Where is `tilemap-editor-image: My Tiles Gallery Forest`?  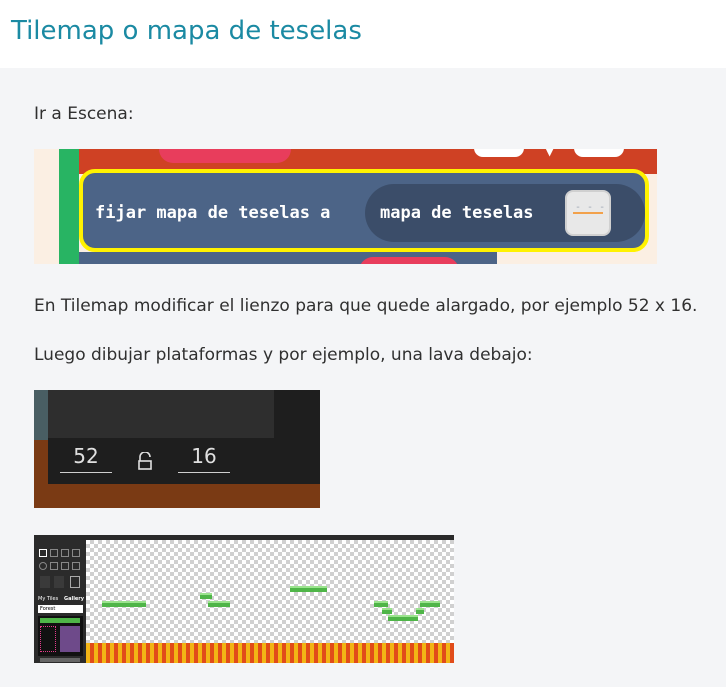
tilemap-editor-image: My Tiles Gallery Forest is located at coordinates (244, 599).